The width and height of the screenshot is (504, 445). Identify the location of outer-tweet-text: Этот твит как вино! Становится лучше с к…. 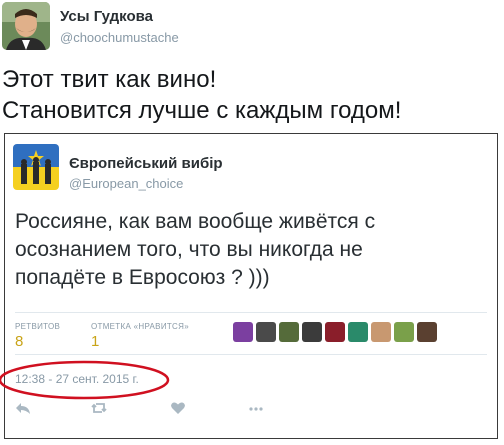
(252, 95).